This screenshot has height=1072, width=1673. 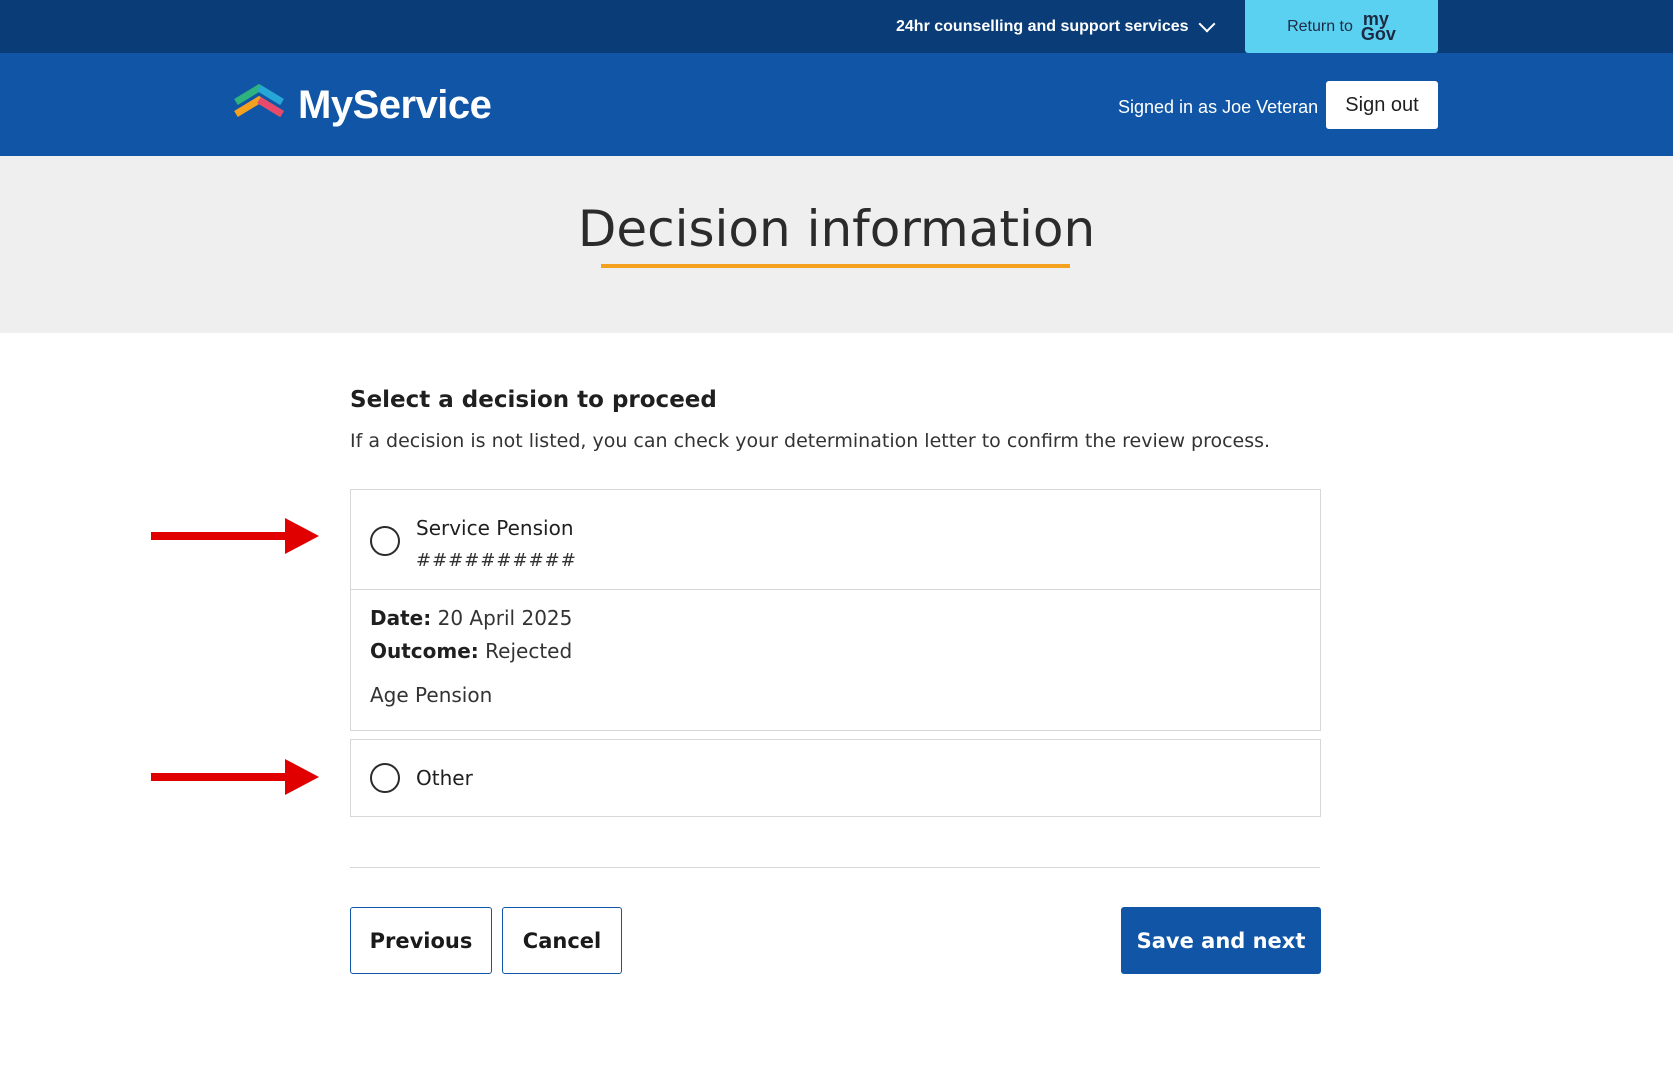 What do you see at coordinates (835, 778) in the screenshot?
I see `decision-option-other: Other` at bounding box center [835, 778].